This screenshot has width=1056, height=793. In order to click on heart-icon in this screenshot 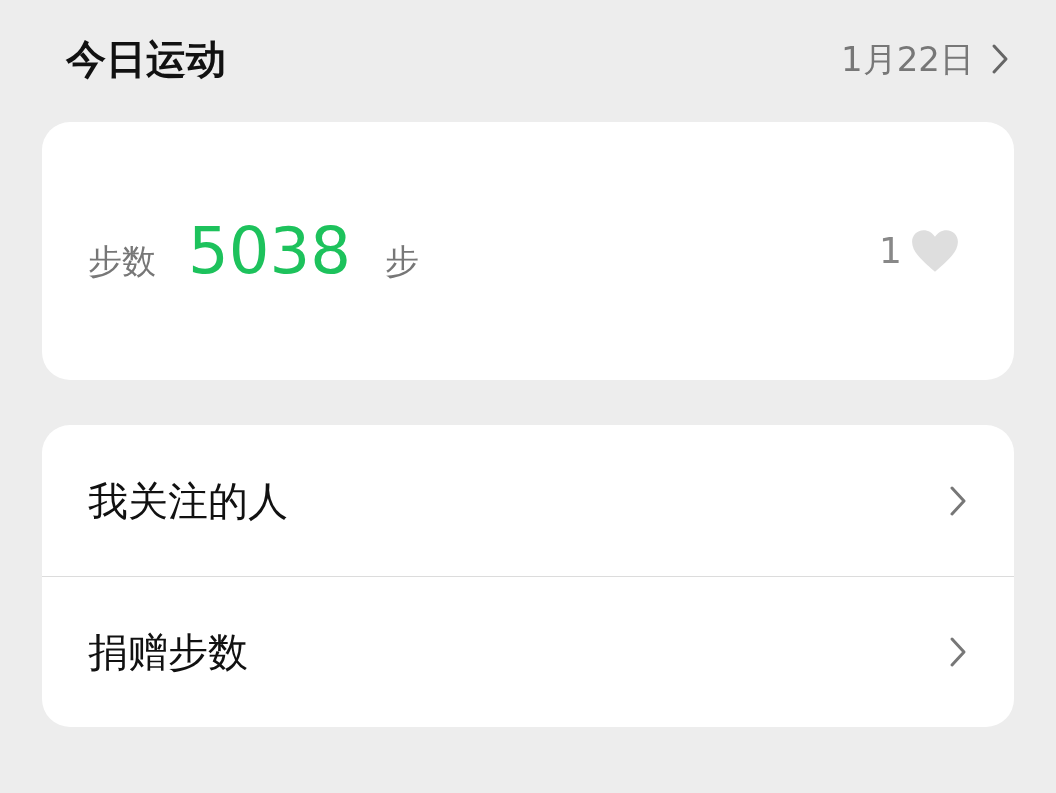, I will do `click(935, 251)`.